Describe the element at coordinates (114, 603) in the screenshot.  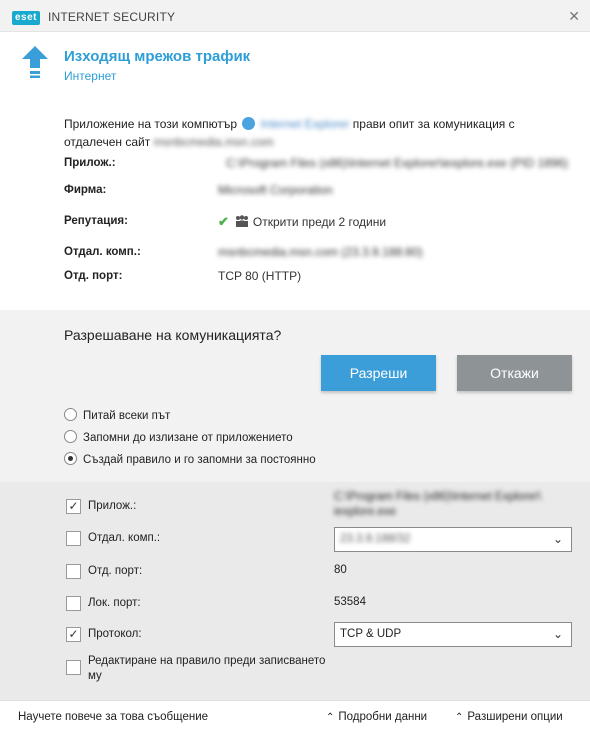
I see `local-port-label: Лок. порт:` at that location.